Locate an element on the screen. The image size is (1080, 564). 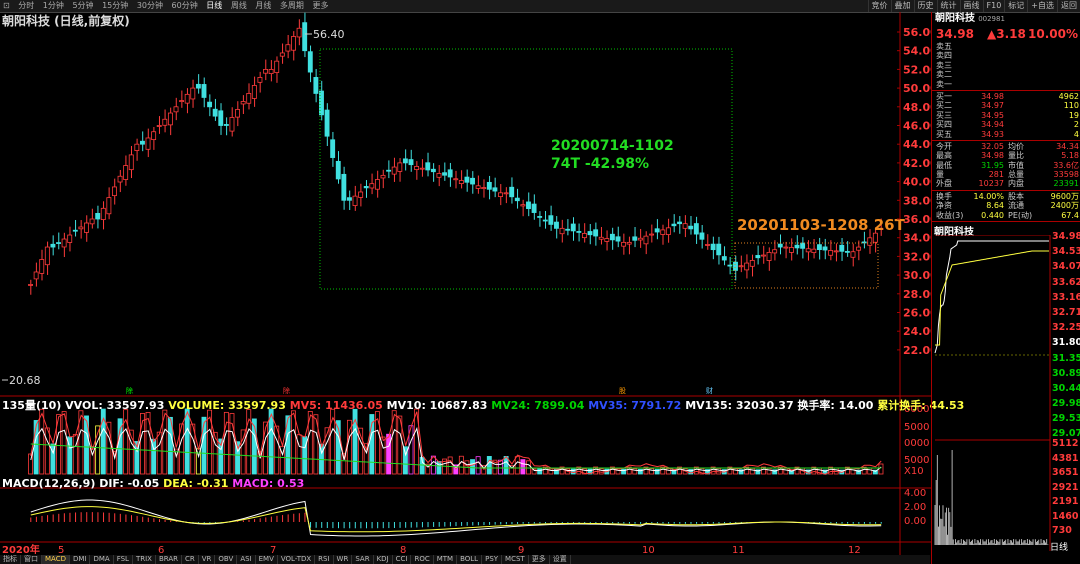
macd-tick: 4.00 is located at coordinates (915, 493).